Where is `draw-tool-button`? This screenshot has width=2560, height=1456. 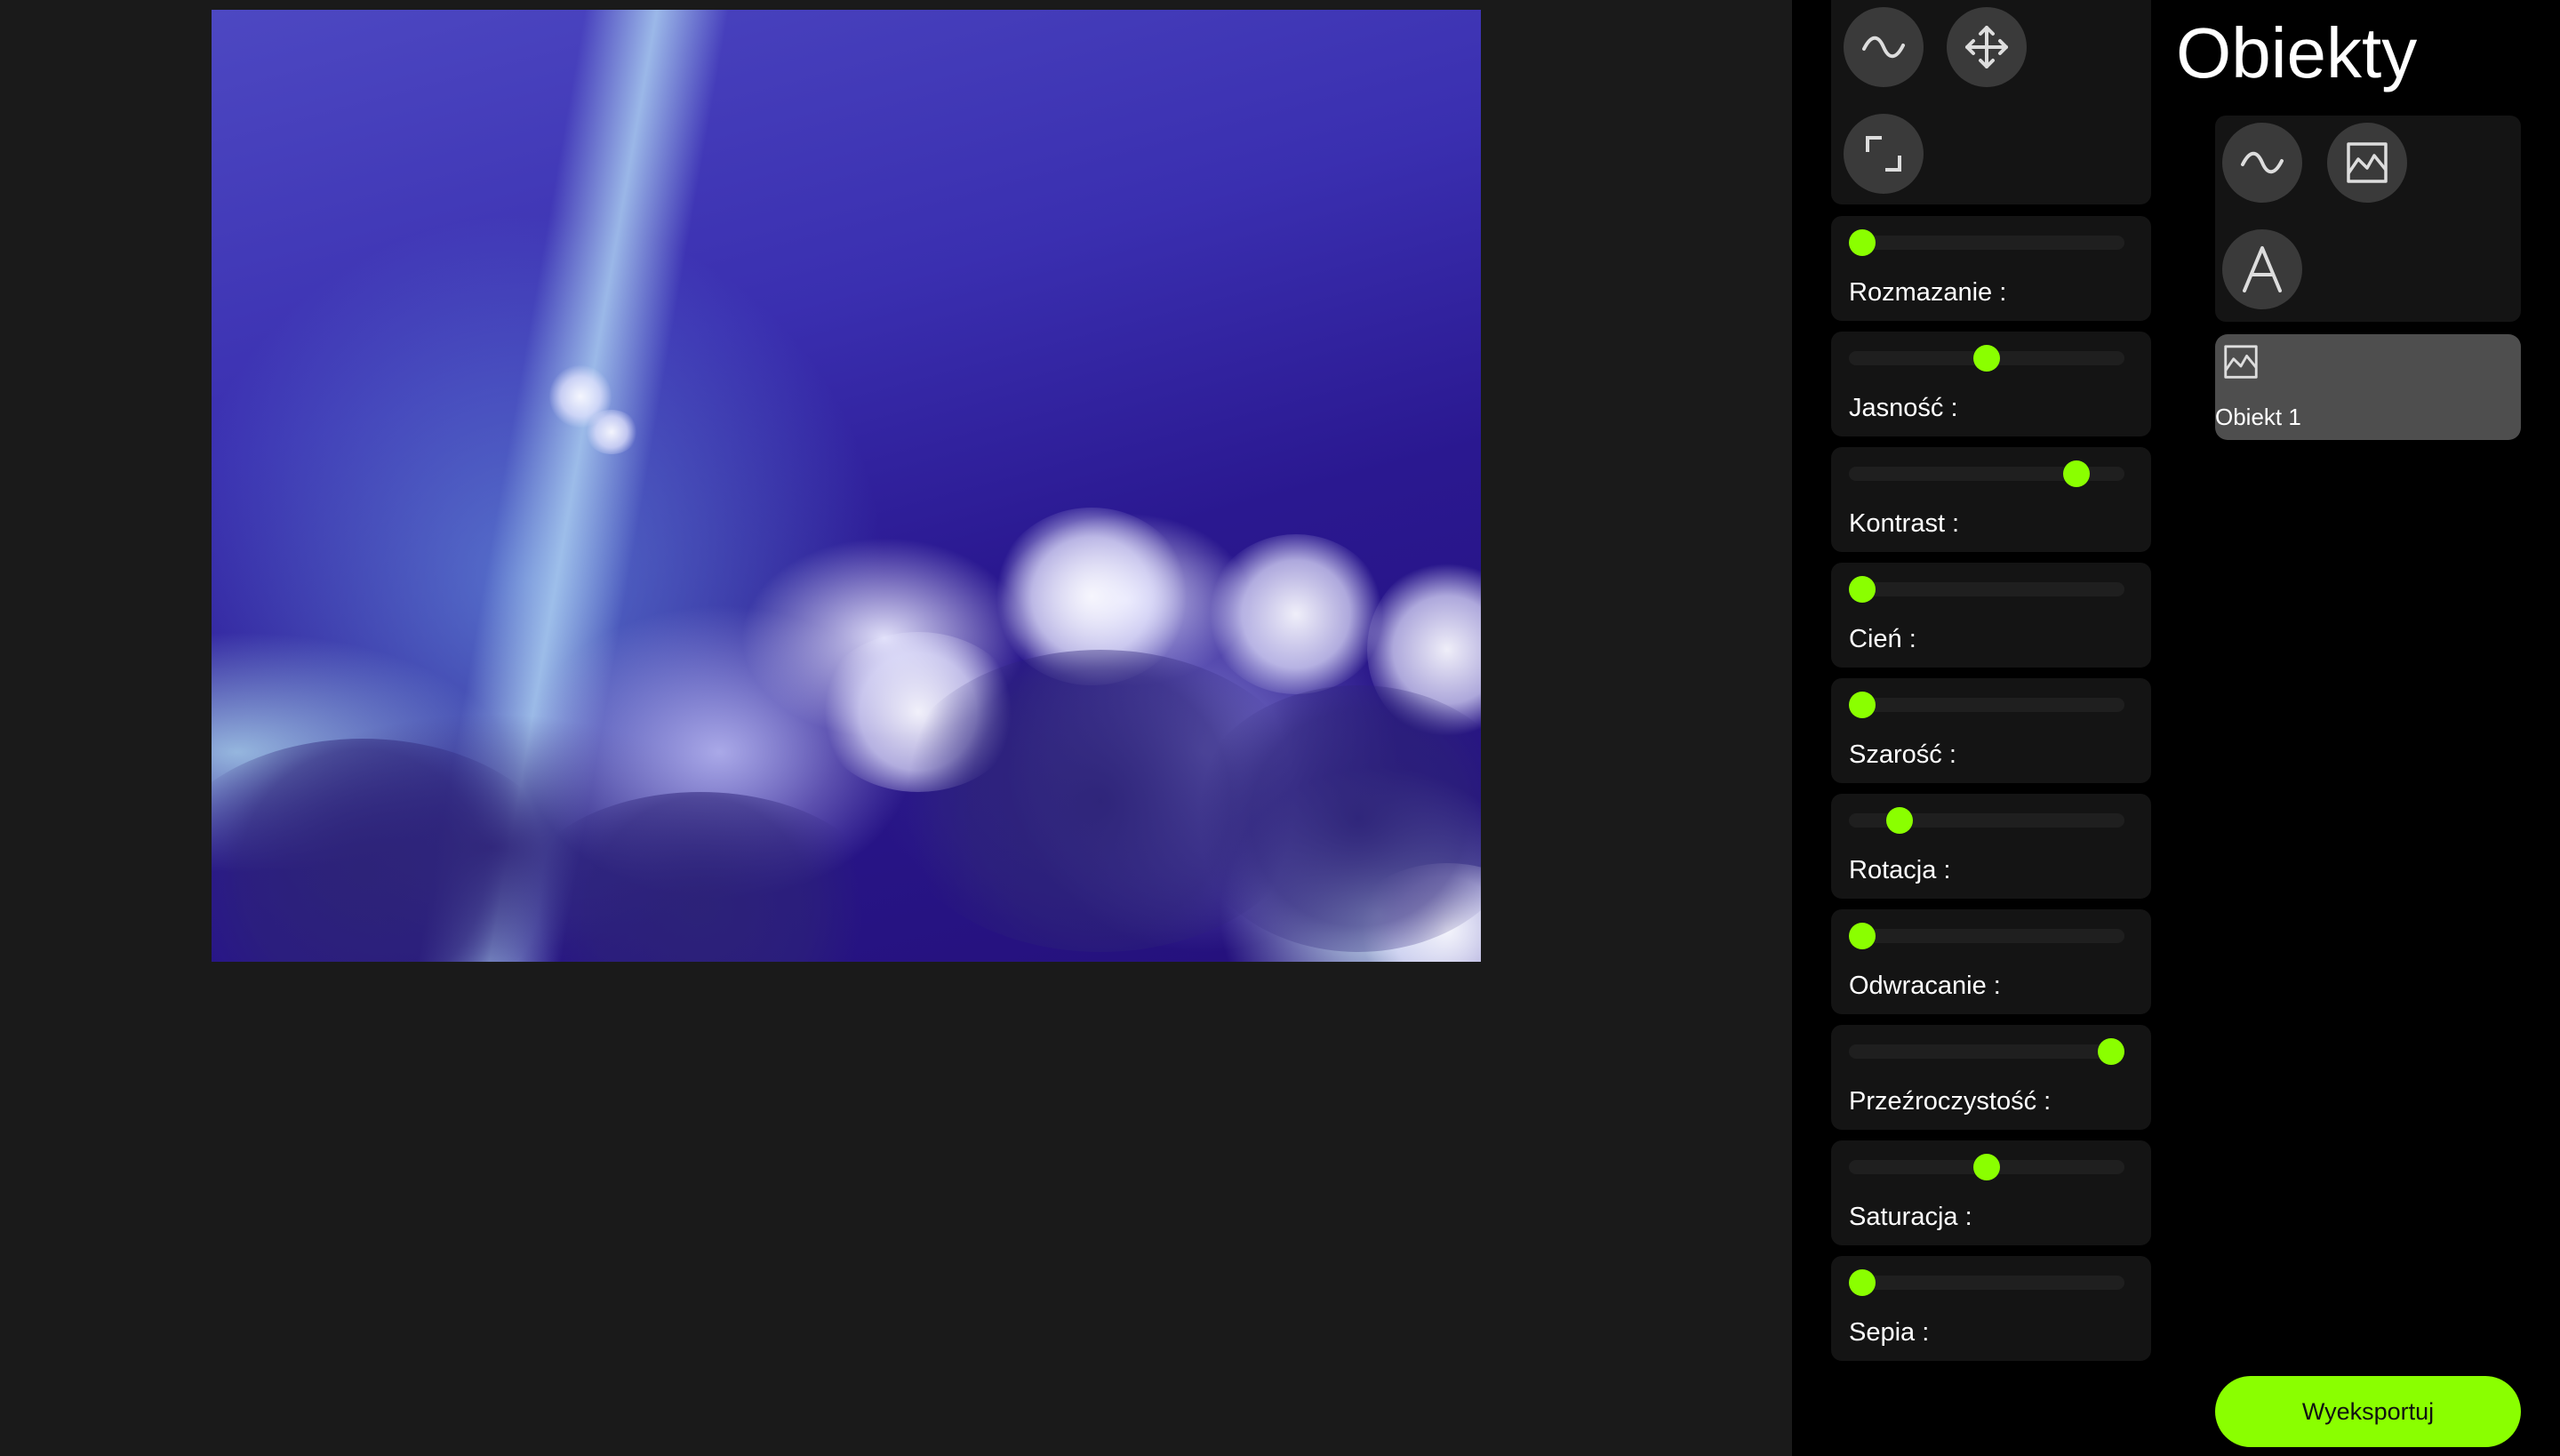
draw-tool-button is located at coordinates (1884, 47).